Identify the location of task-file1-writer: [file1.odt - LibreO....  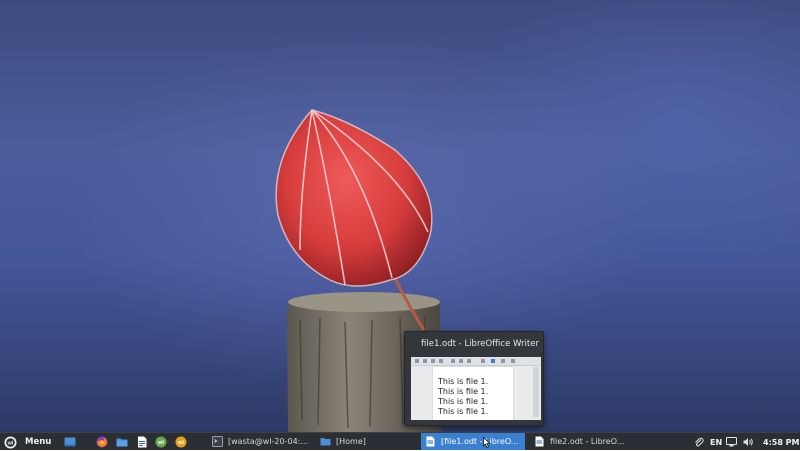
(473, 441).